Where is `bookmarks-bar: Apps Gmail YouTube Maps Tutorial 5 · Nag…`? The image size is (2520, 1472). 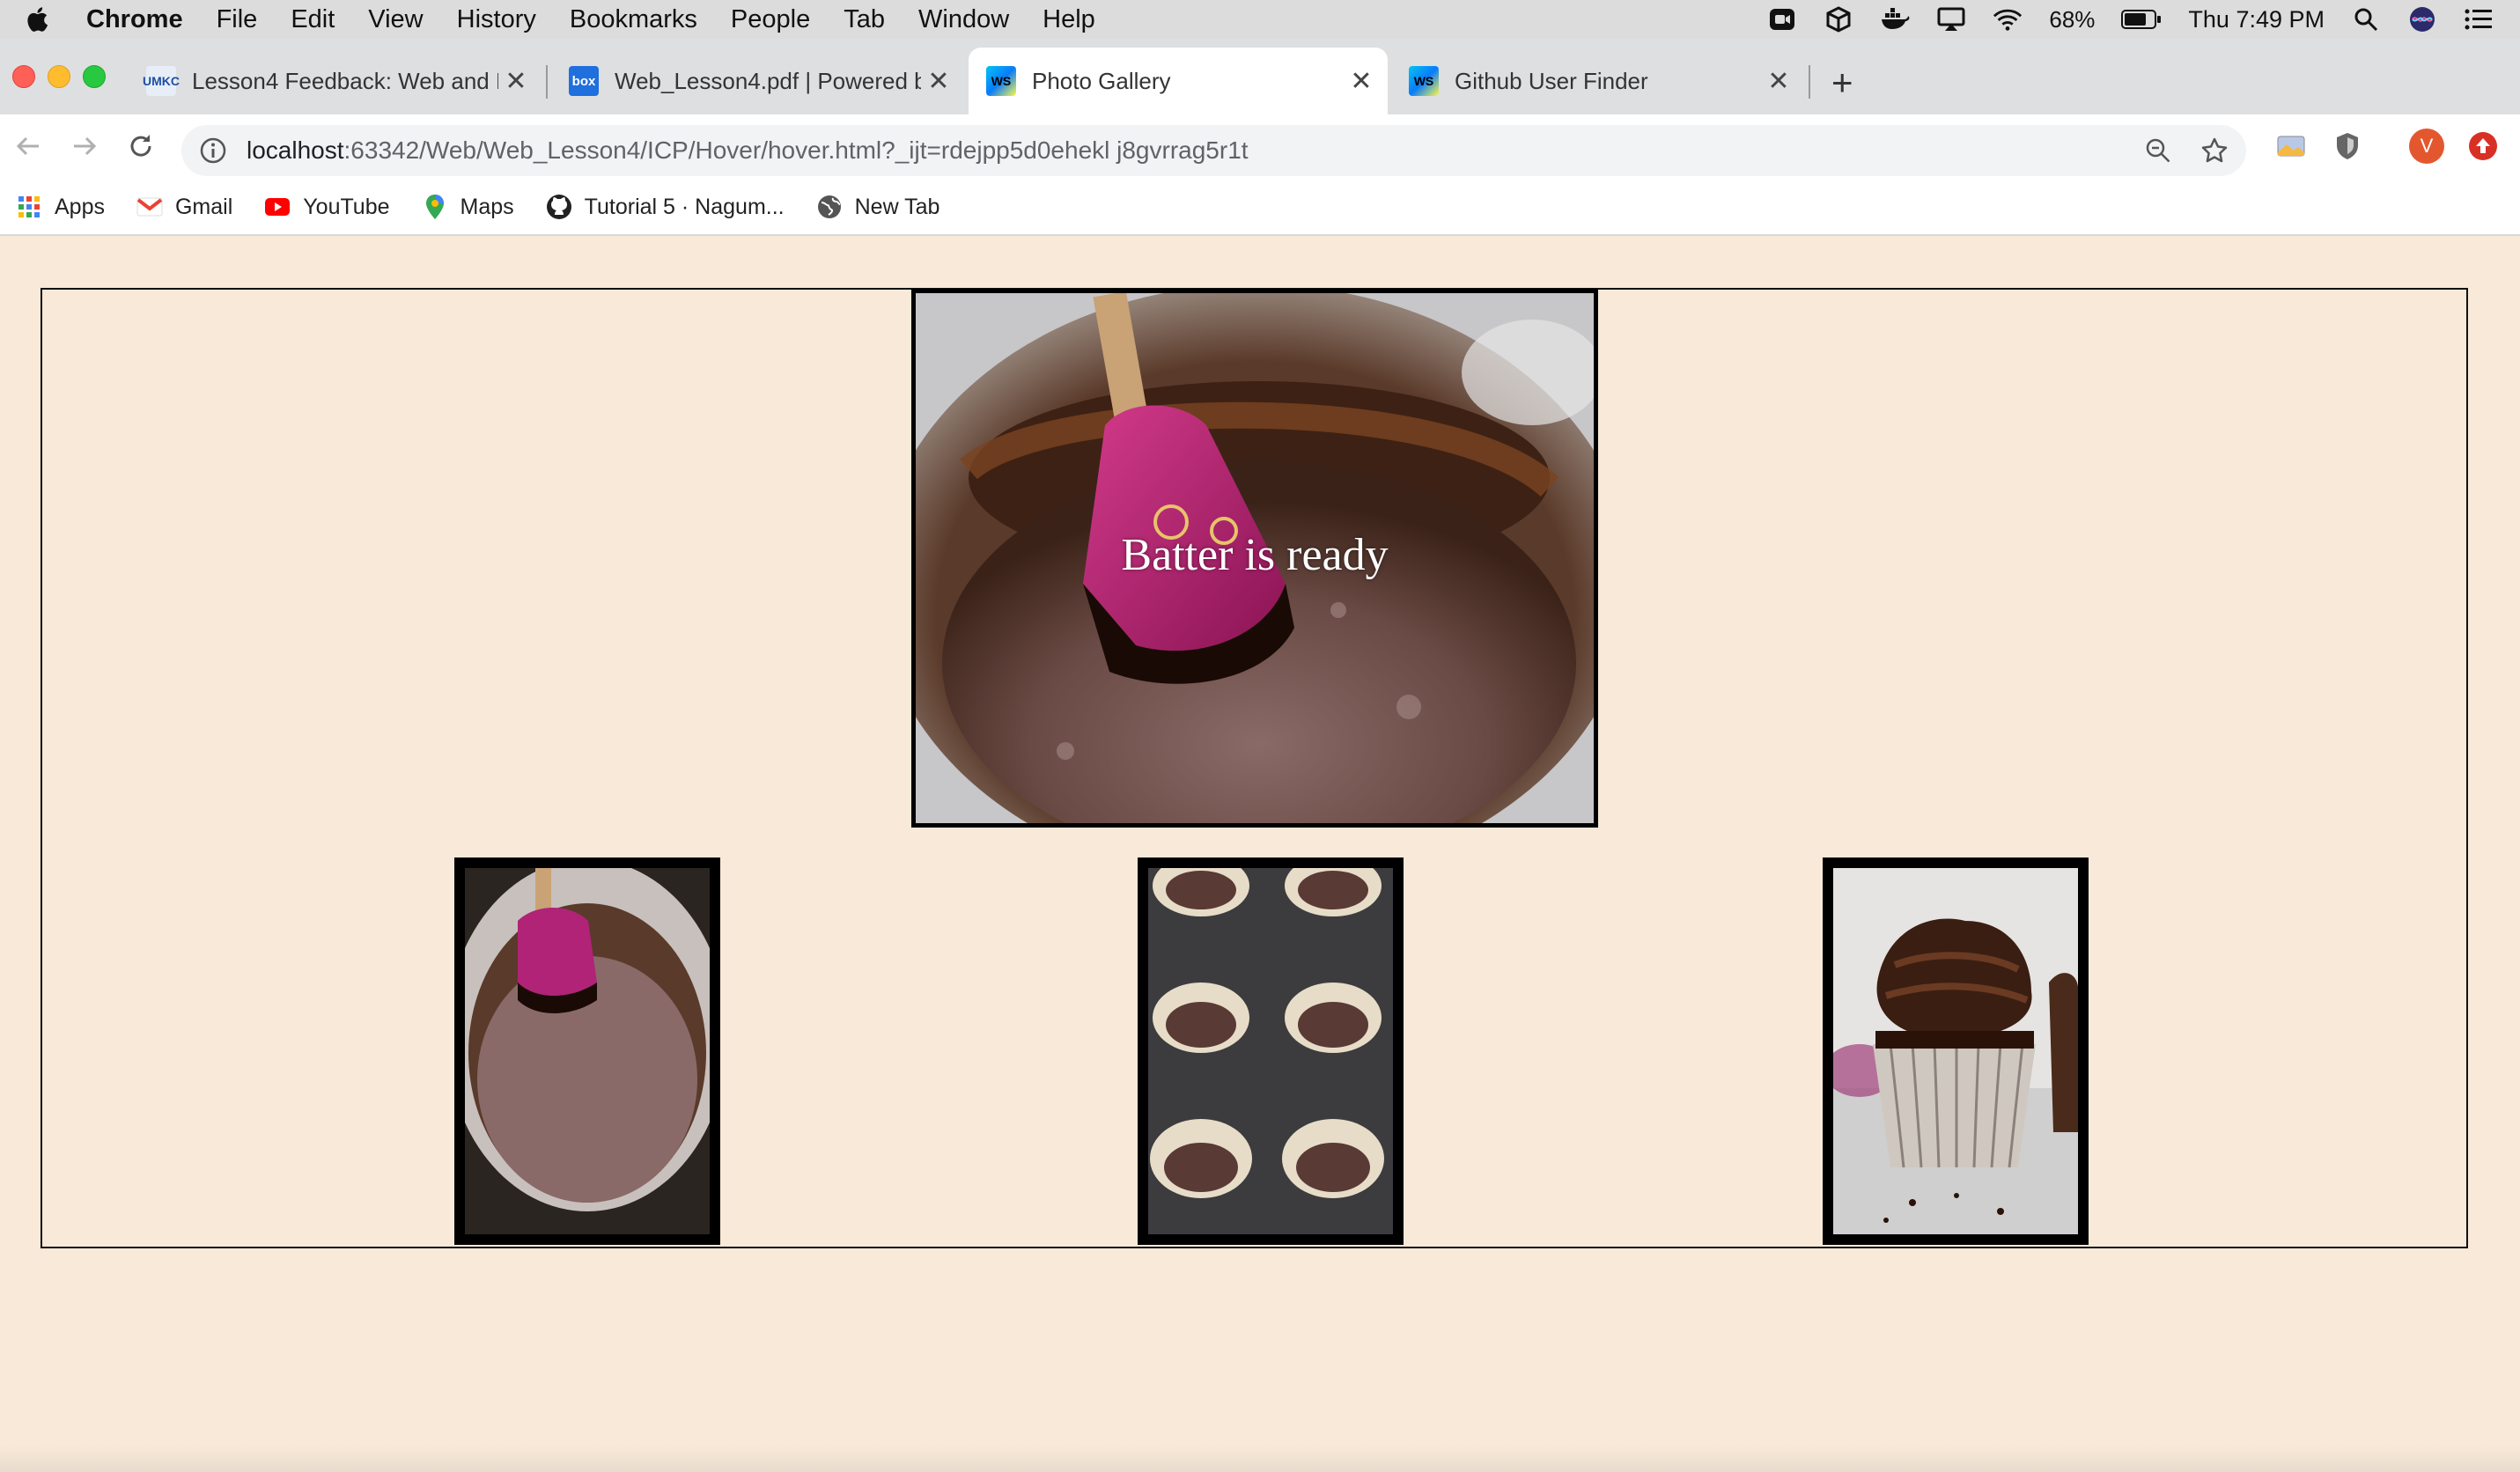 bookmarks-bar: Apps Gmail YouTube Maps Tutorial 5 · Nag… is located at coordinates (1260, 208).